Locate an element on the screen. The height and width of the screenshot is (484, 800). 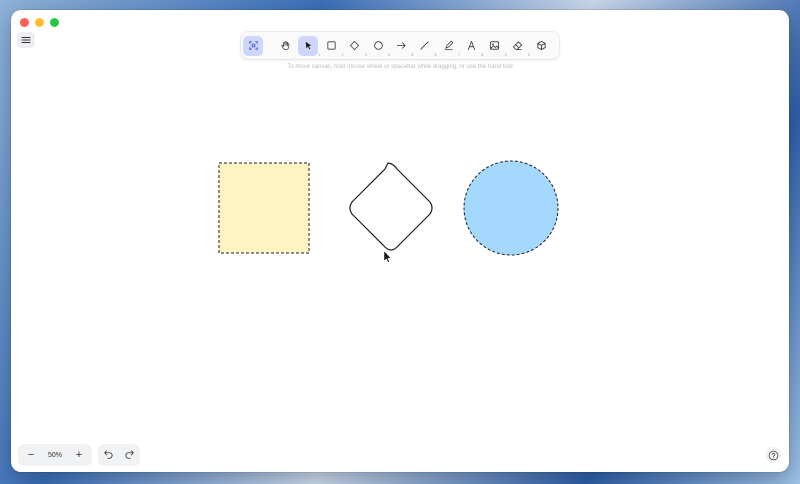
redo-button is located at coordinates (129, 455).